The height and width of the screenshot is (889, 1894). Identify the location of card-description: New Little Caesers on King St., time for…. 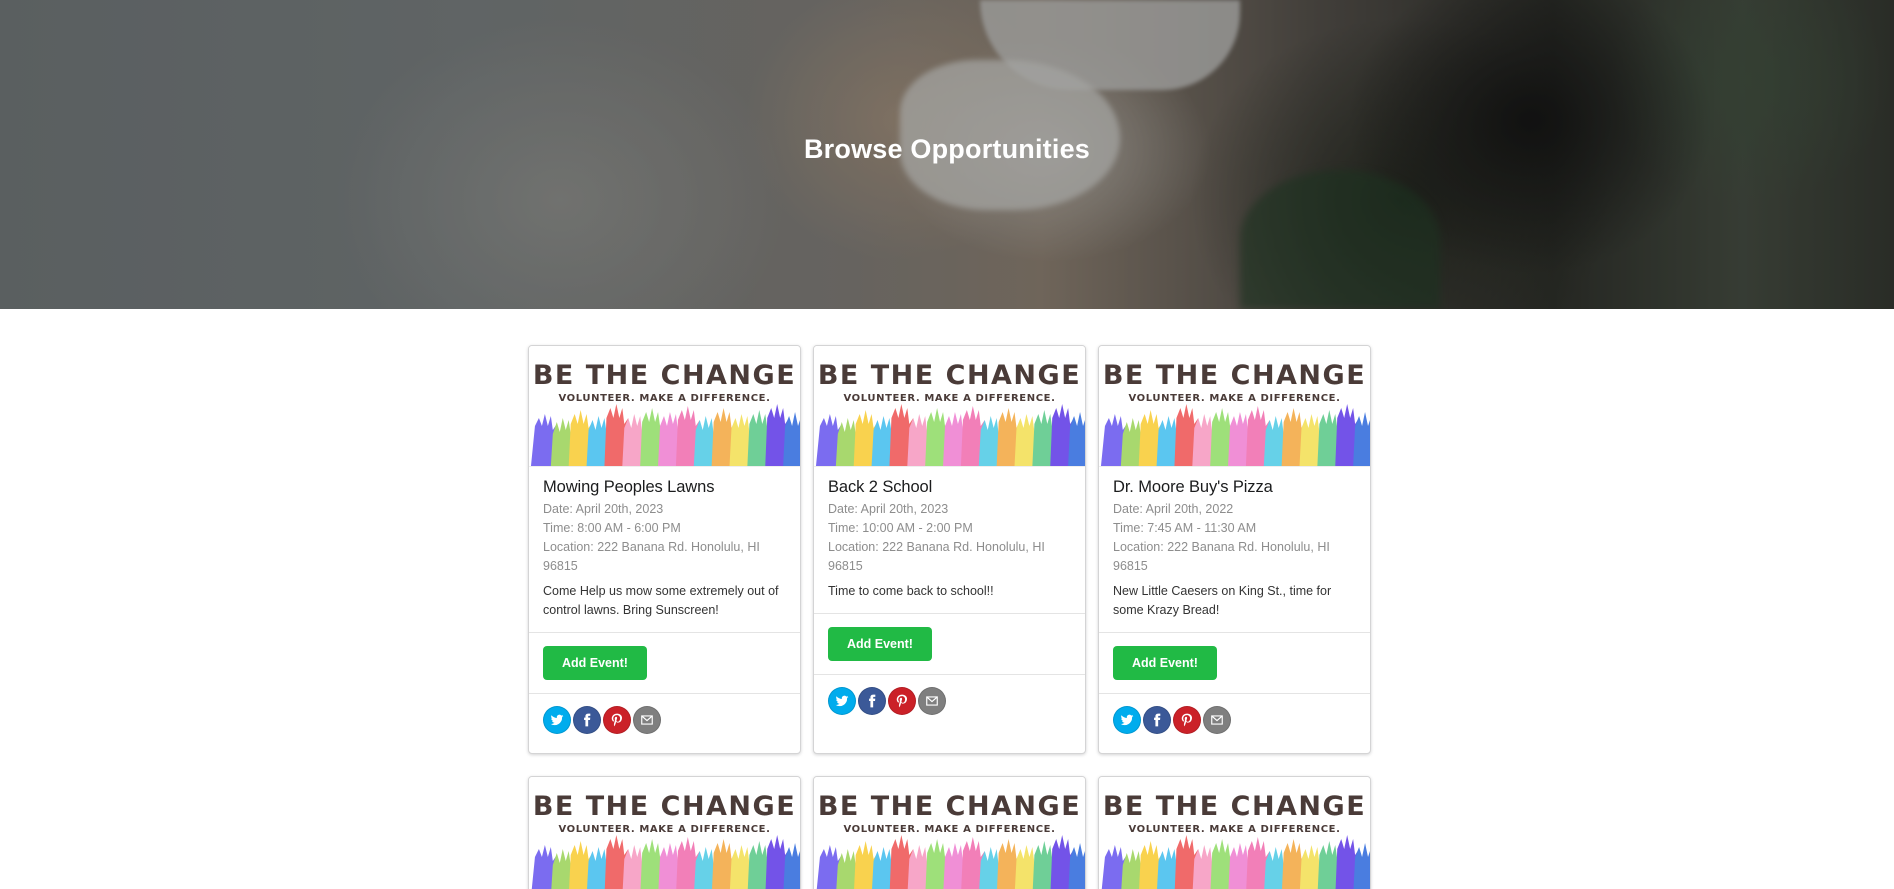
(1222, 600).